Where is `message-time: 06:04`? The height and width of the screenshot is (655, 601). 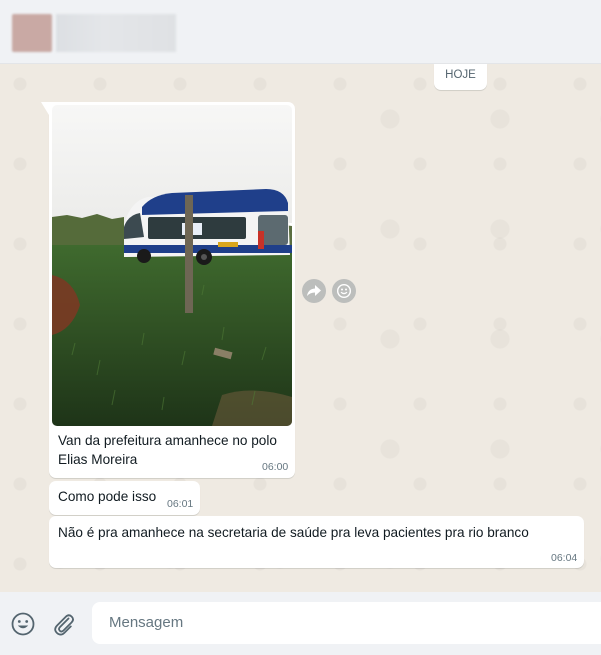
message-time: 06:04 is located at coordinates (564, 558).